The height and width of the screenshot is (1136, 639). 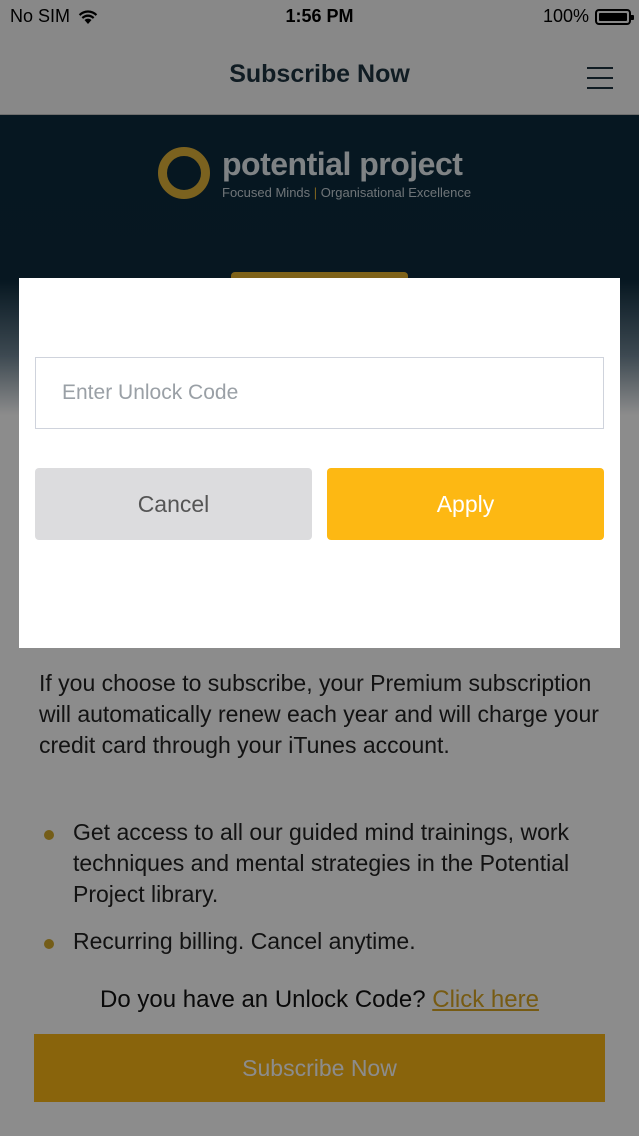 What do you see at coordinates (465, 504) in the screenshot?
I see `apply-button: Apply` at bounding box center [465, 504].